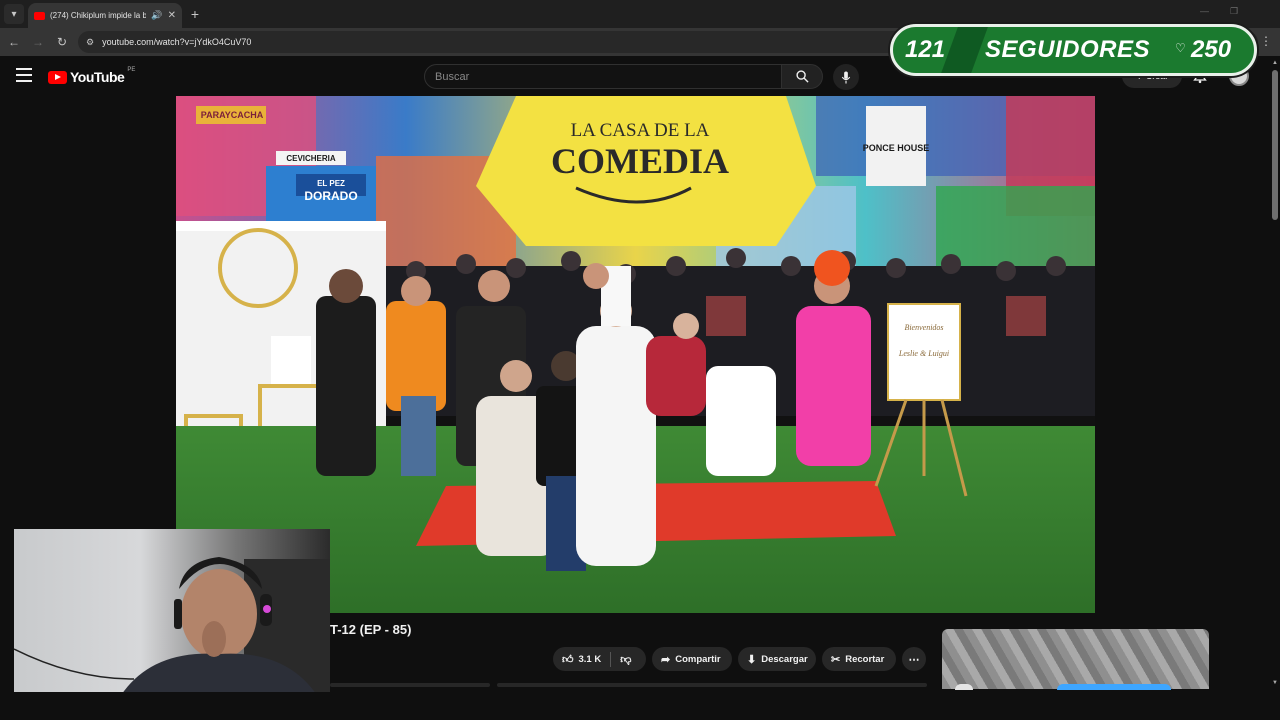 The height and width of the screenshot is (720, 1280). Describe the element at coordinates (923, 327) in the screenshot. I see `sign-welcome: Bienvenidos` at that location.